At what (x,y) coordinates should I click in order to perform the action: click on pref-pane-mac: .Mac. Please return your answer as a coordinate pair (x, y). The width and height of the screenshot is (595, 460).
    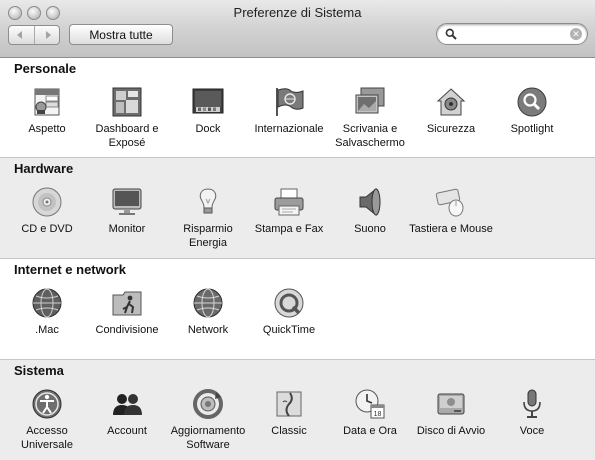
    Looking at the image, I should click on (47, 312).